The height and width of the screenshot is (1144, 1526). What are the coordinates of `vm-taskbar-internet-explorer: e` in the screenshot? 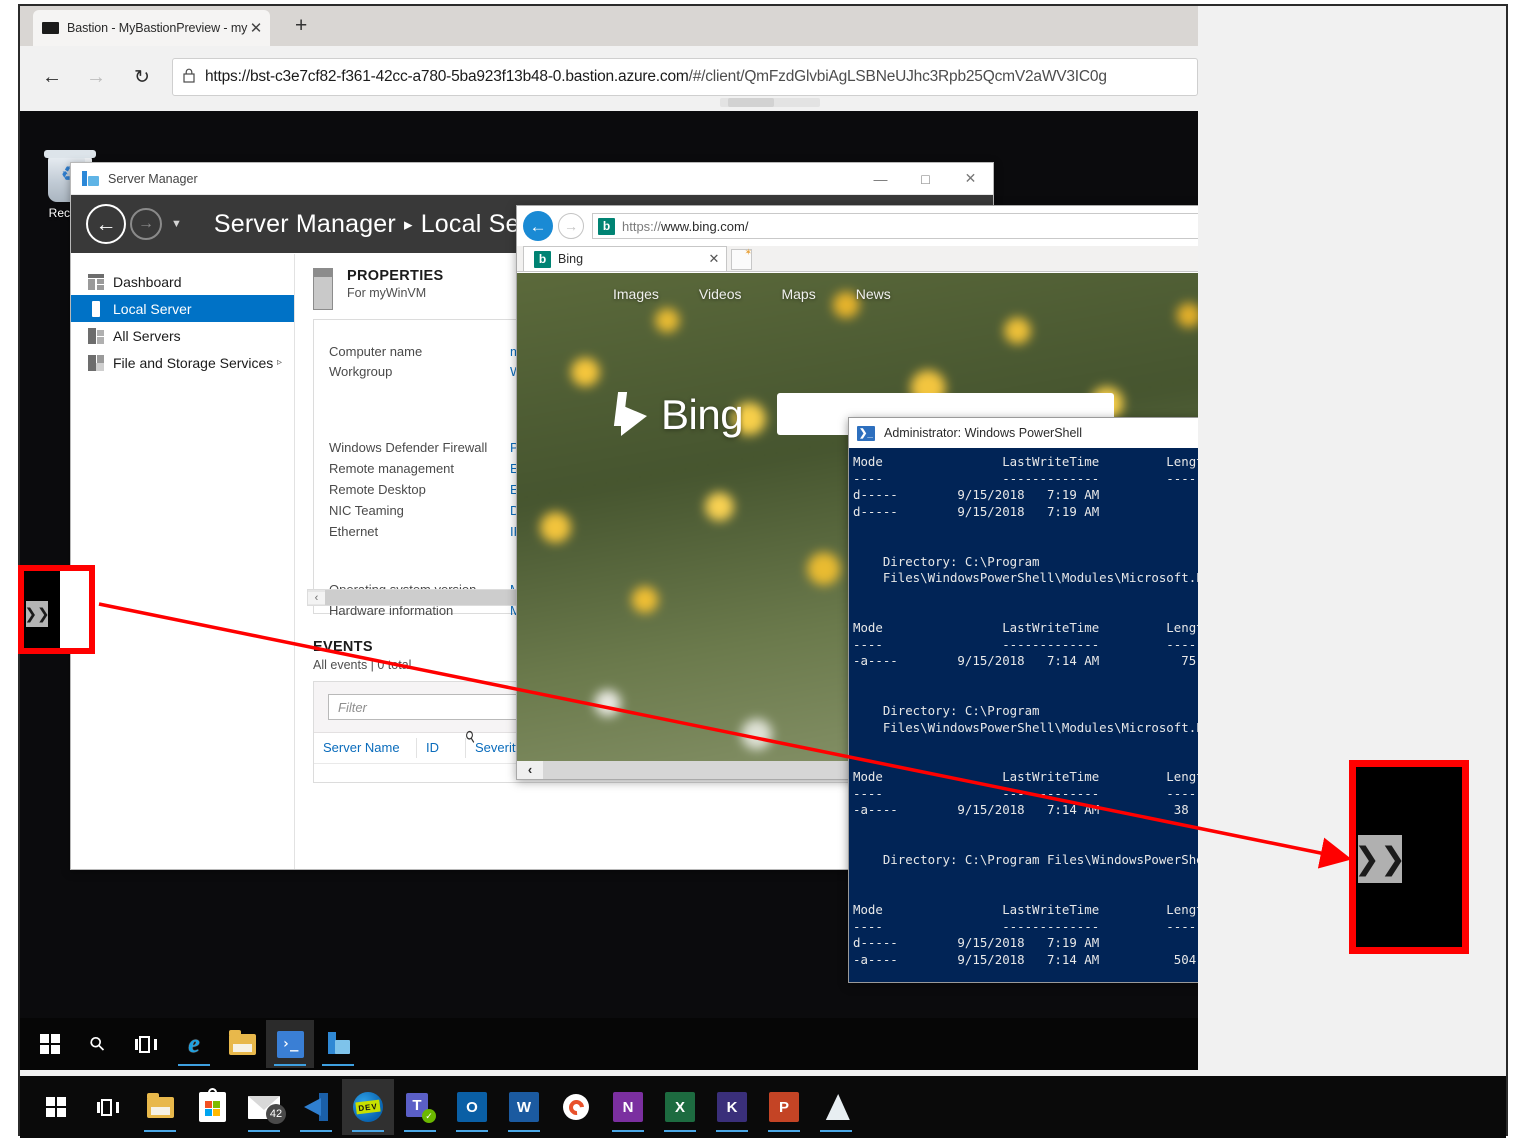 It's located at (194, 1044).